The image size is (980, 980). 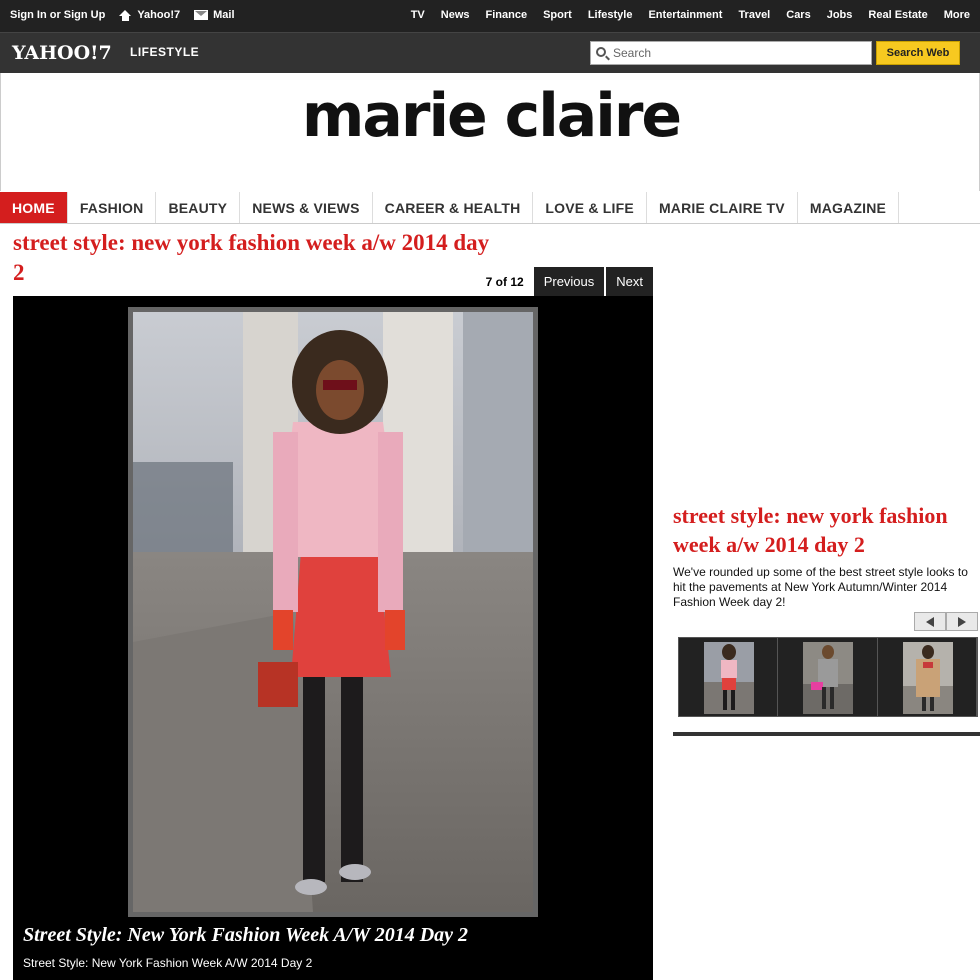 What do you see at coordinates (306, 207) in the screenshot?
I see `nav-news-views: NEWS & VIEWS` at bounding box center [306, 207].